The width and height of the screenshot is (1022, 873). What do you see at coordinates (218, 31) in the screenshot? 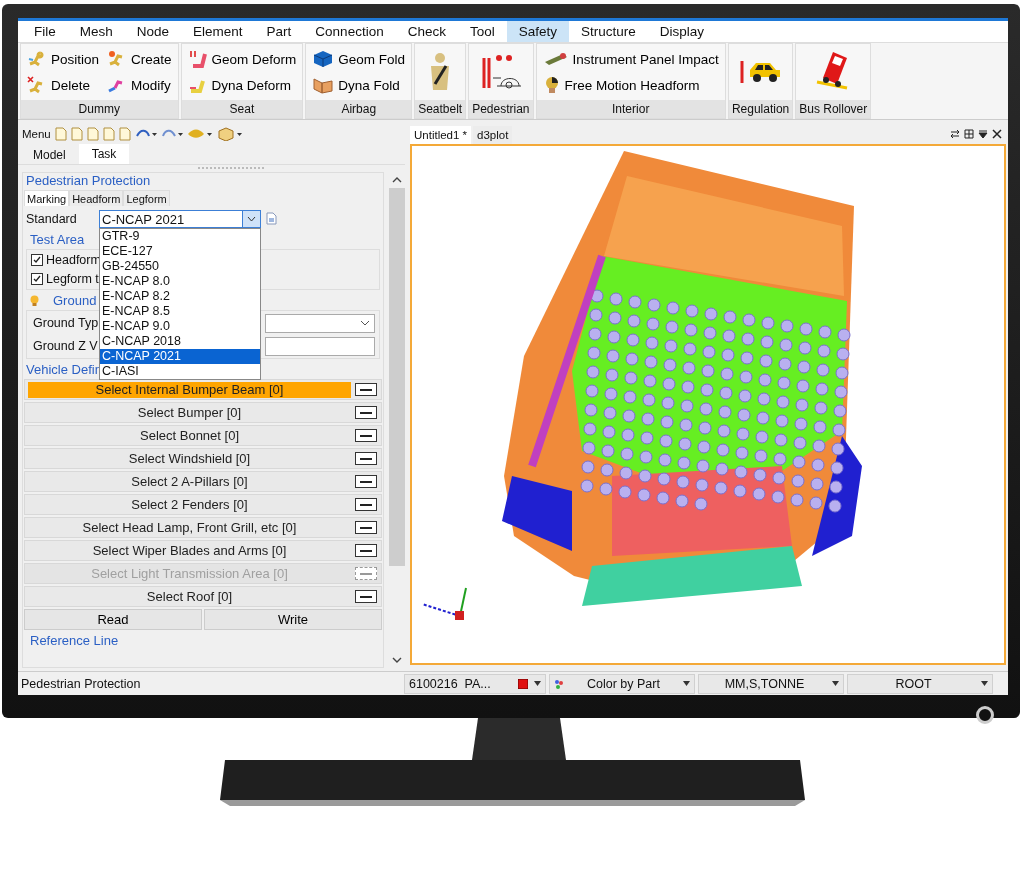
I see `menu-item: Element` at bounding box center [218, 31].